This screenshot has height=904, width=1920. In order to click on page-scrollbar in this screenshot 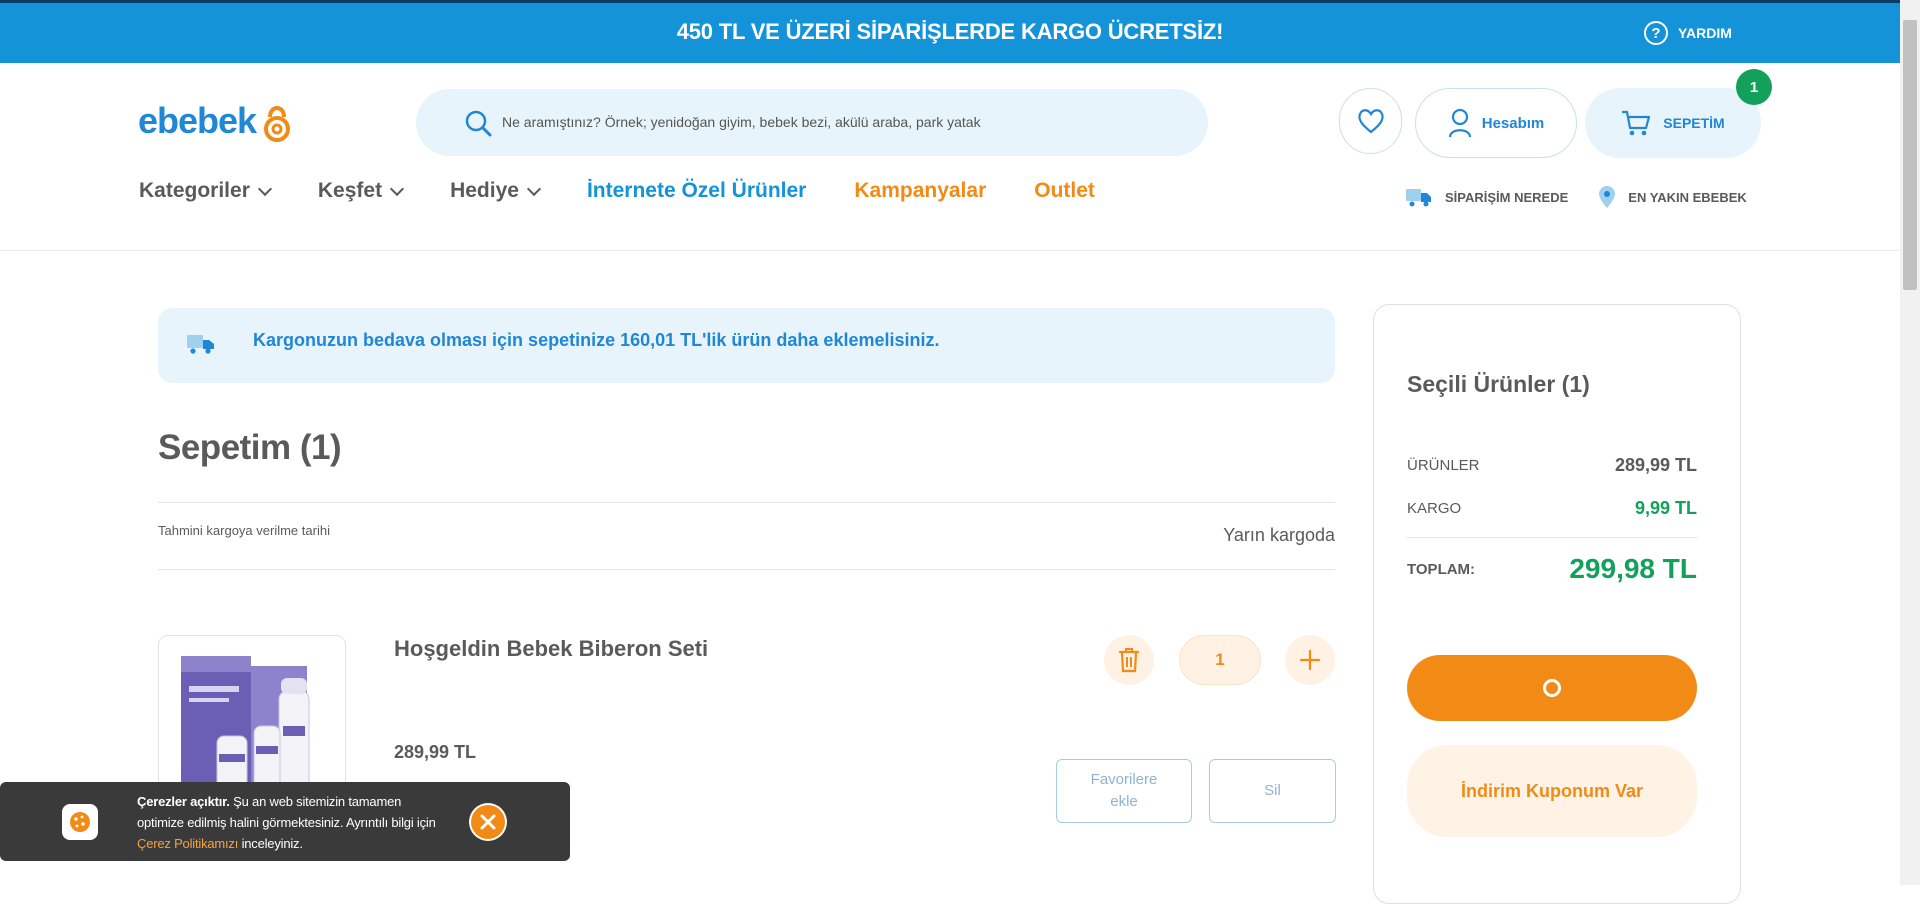, I will do `click(1910, 442)`.